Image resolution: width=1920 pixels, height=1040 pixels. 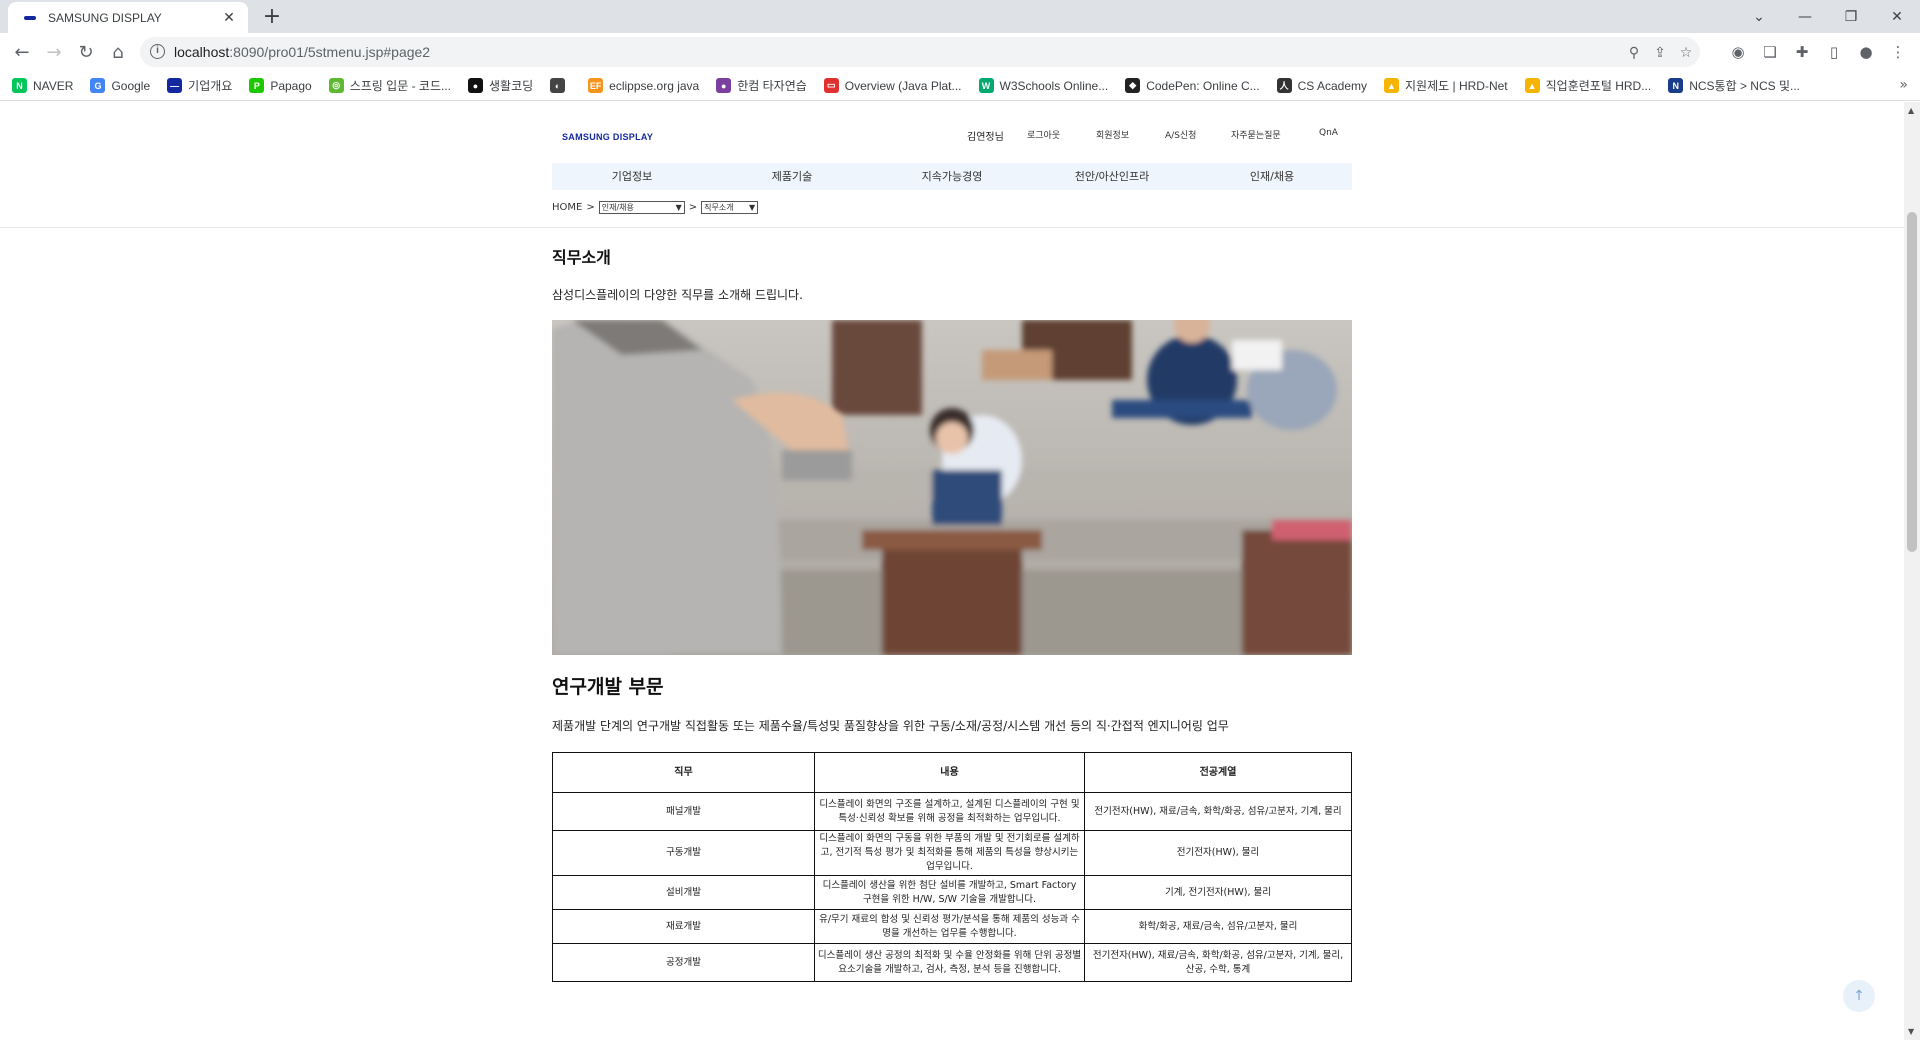 I want to click on zoom-icon: ⚲, so click(x=1634, y=53).